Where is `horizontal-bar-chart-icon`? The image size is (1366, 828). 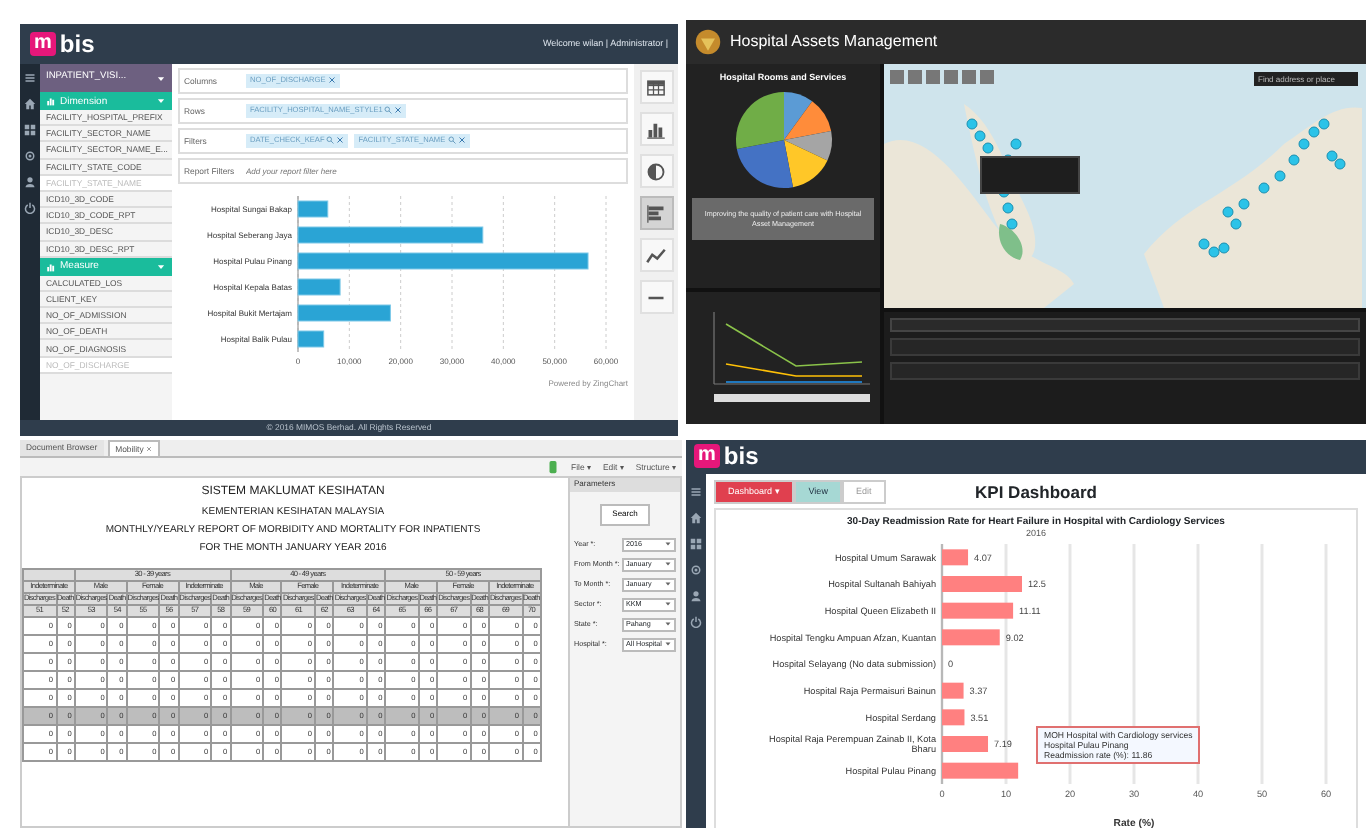
horizontal-bar-chart-icon is located at coordinates (656, 213).